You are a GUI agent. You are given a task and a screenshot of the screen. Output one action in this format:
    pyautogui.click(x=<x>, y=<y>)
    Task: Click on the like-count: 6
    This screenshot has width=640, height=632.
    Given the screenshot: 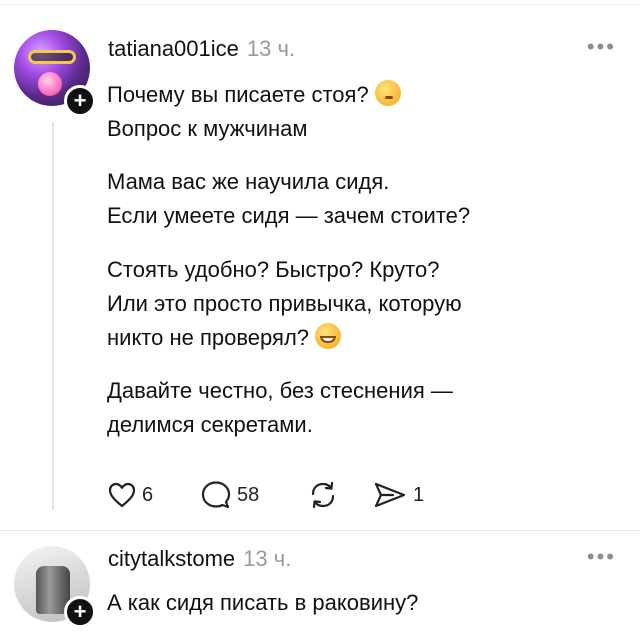 What is the action you would take?
    pyautogui.click(x=148, y=494)
    